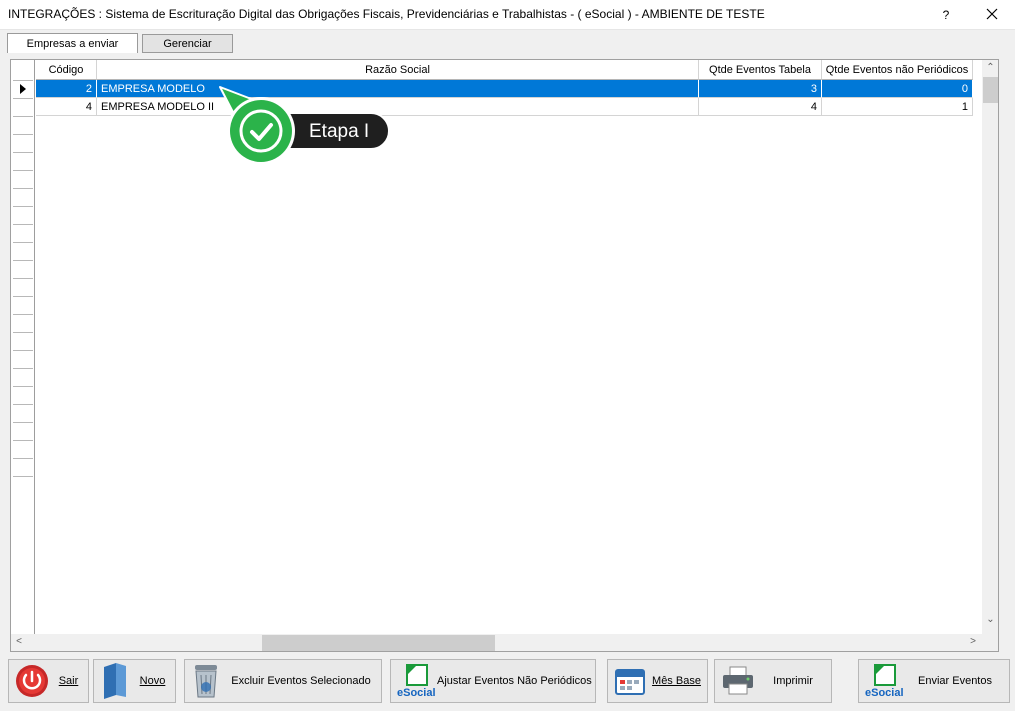 The image size is (1015, 711). Describe the element at coordinates (897, 70) in the screenshot. I see `column-header-qtde-eventos-nao-periodicos: Qtde Eventos não Periódicos` at that location.